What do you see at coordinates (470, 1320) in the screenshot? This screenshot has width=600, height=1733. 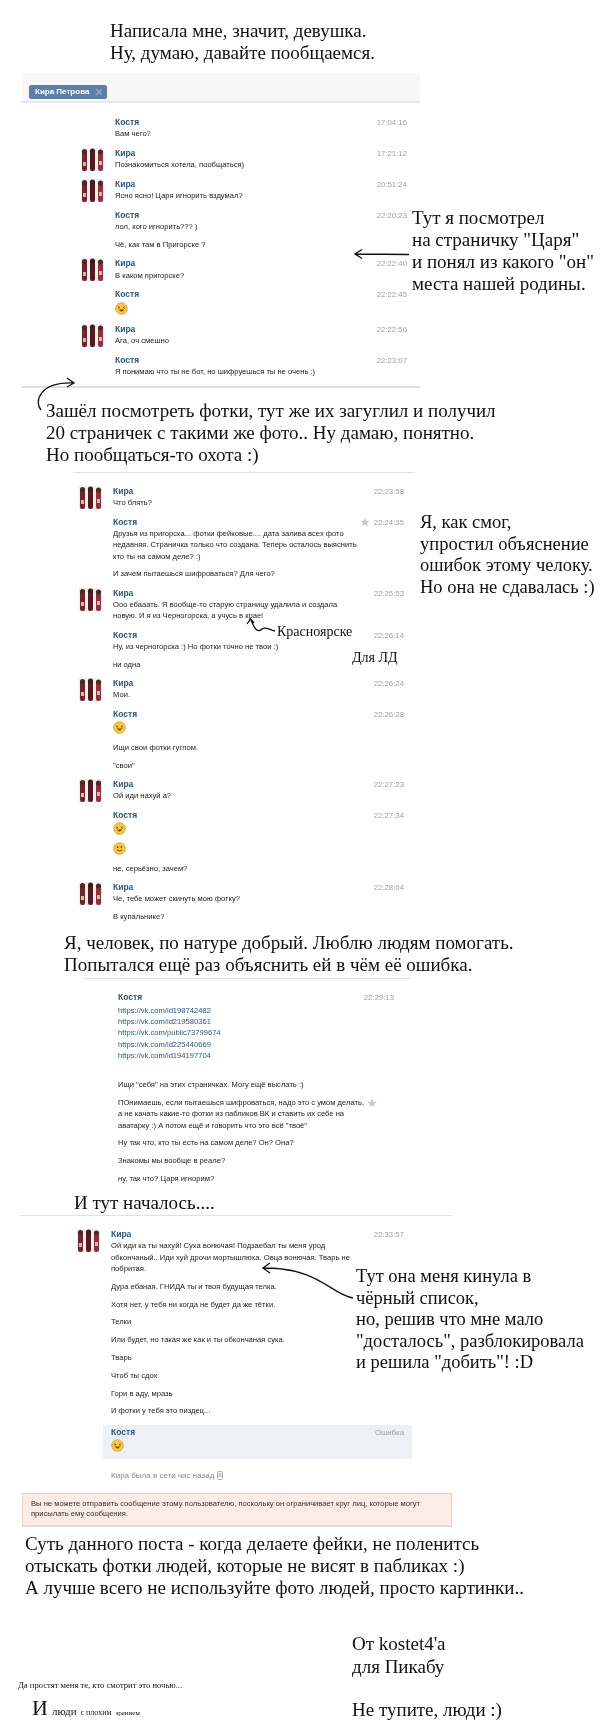 I see `annotation-text: Тут она меня кинула в чёрный список, но, решив что мне мало "досталось", разблокировала и решила "добить"! :D` at bounding box center [470, 1320].